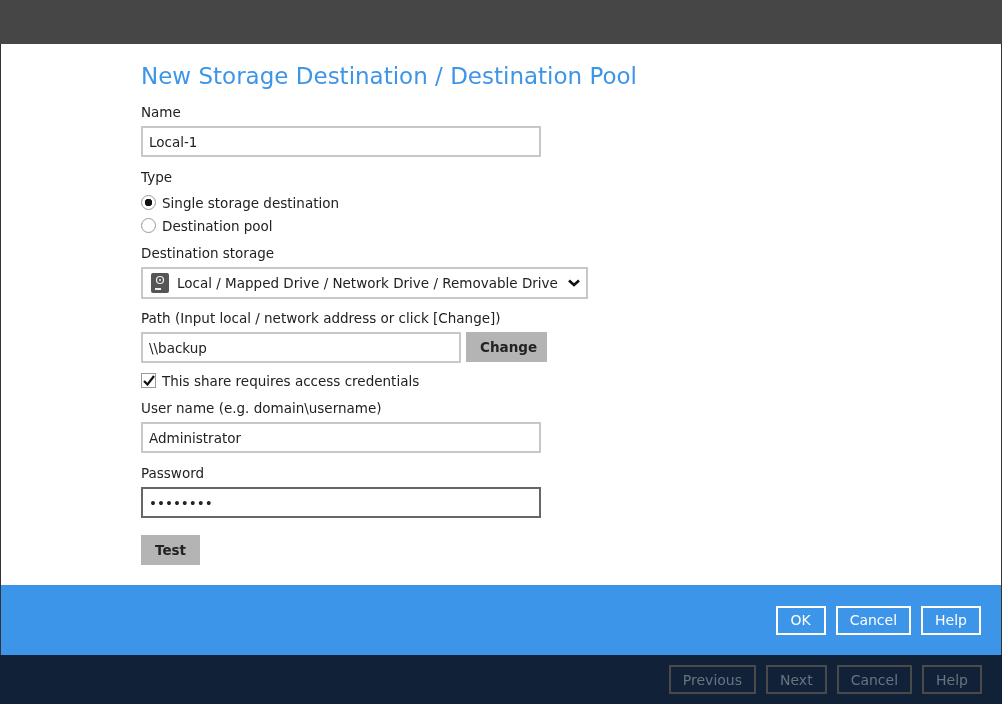 The width and height of the screenshot is (1002, 704). I want to click on drive-icon, so click(160, 283).